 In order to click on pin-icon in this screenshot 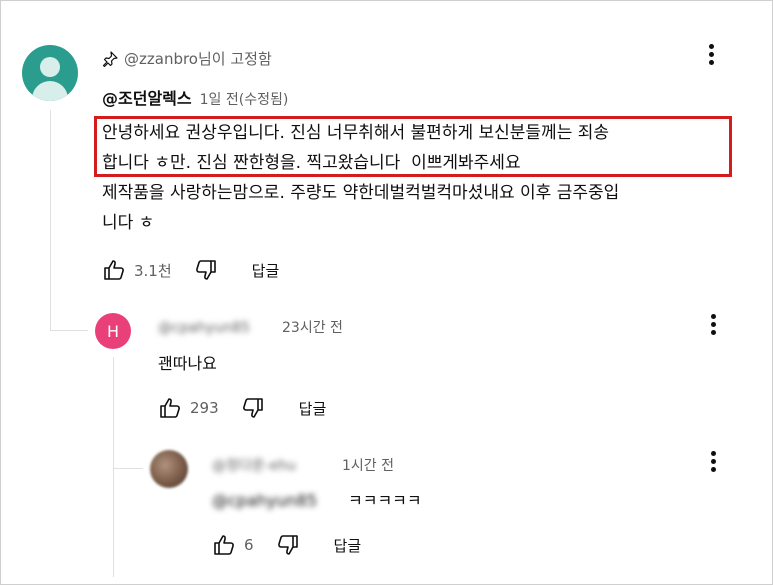, I will do `click(110, 58)`.